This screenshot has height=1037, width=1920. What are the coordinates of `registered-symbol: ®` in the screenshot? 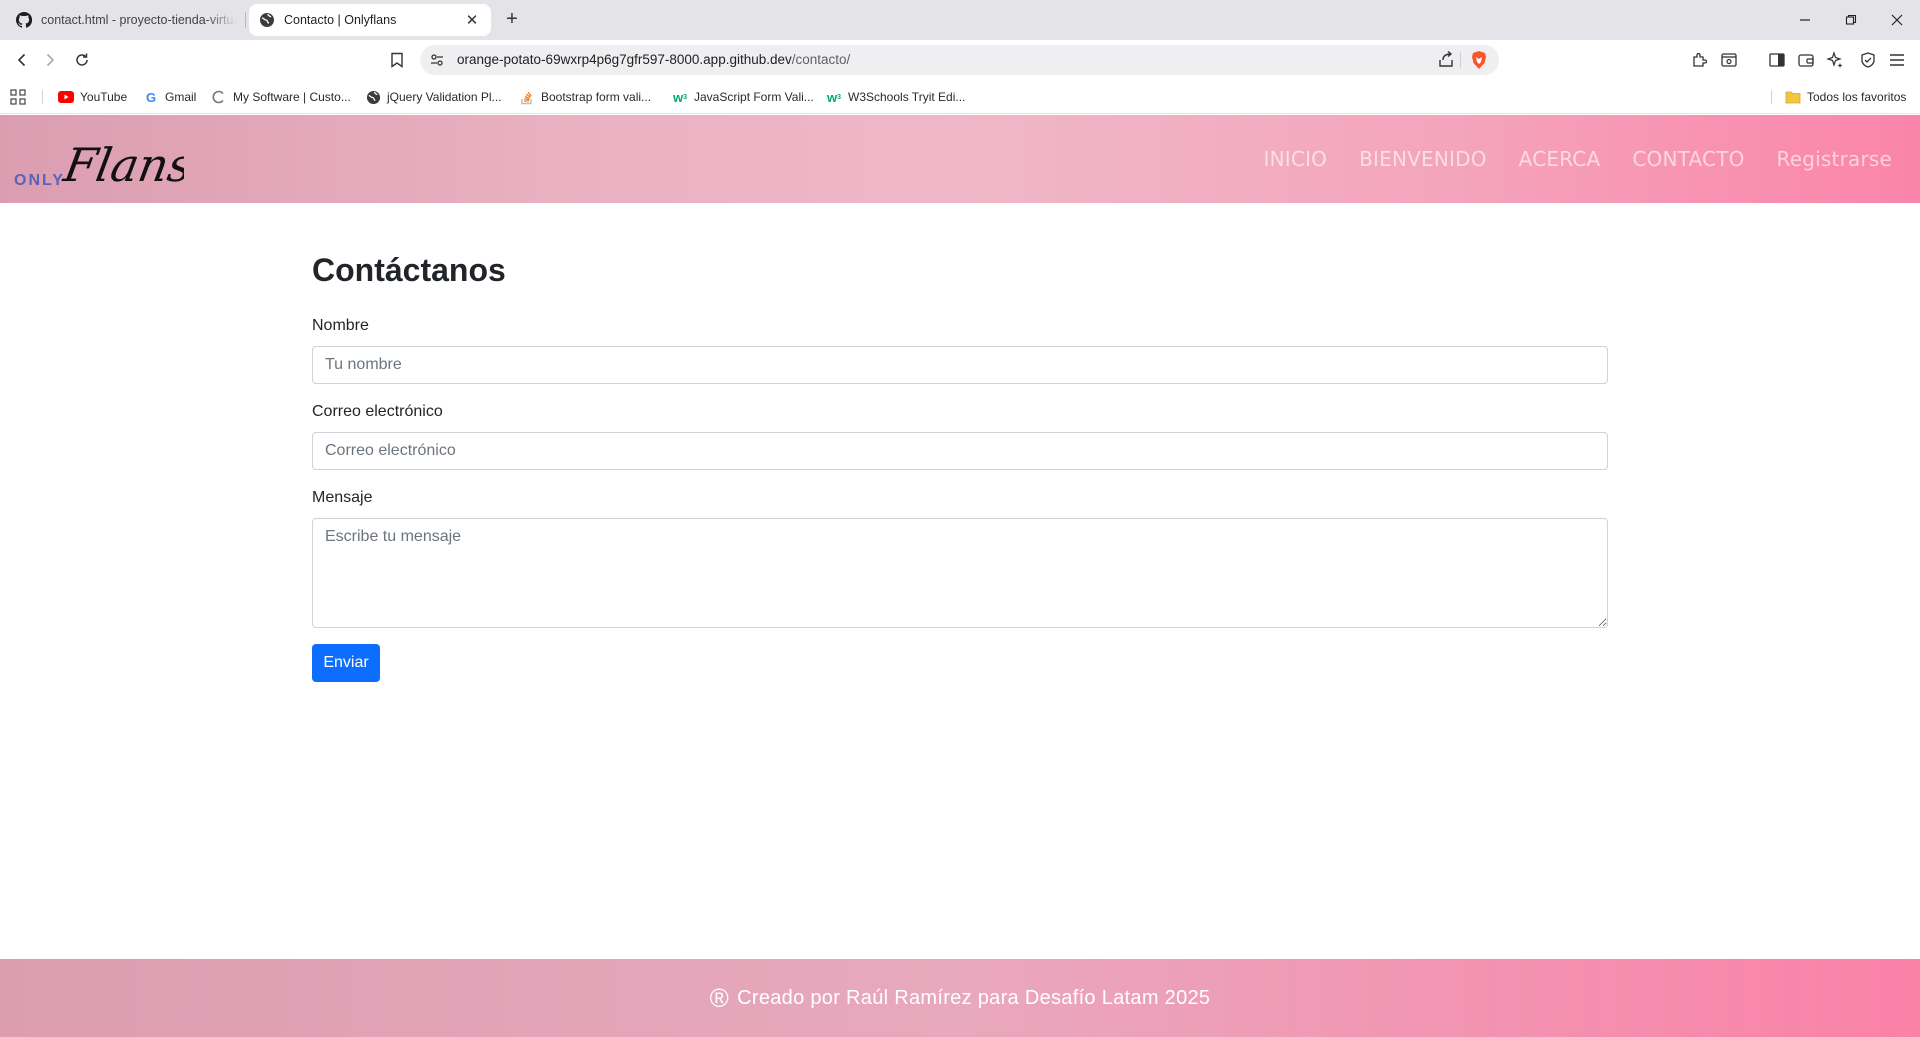 It's located at (719, 998).